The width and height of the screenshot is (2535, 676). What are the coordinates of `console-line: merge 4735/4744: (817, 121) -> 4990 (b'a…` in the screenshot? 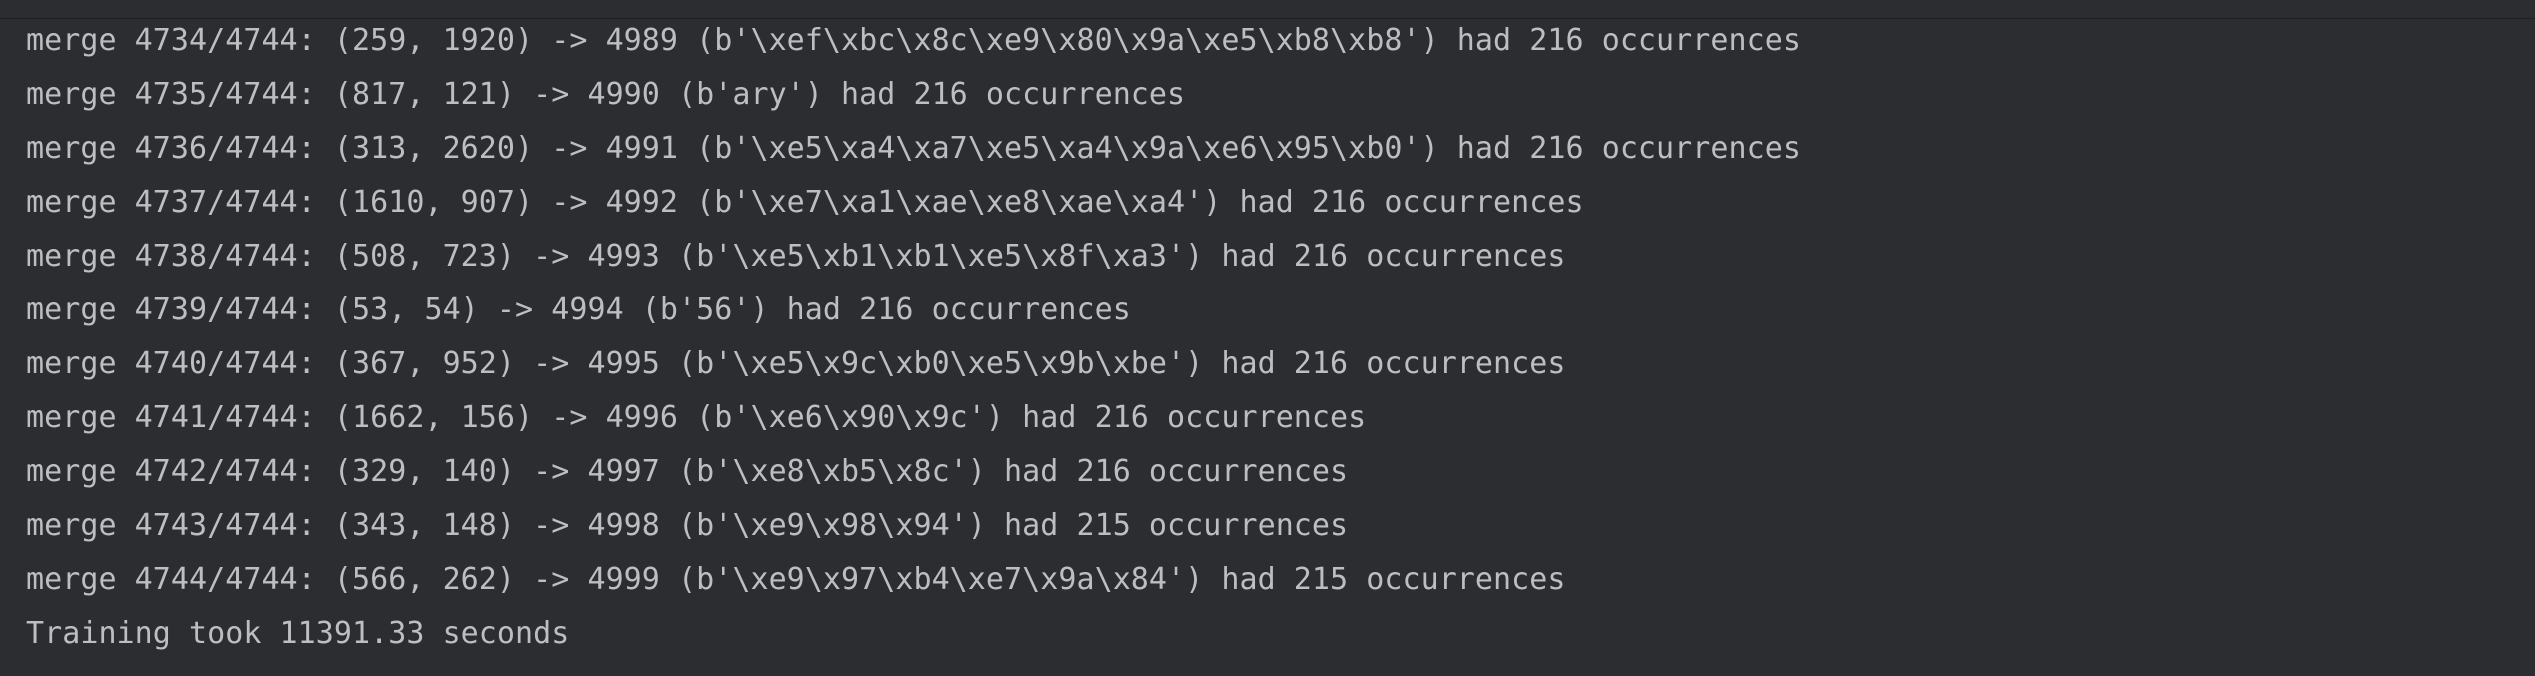 It's located at (606, 94).